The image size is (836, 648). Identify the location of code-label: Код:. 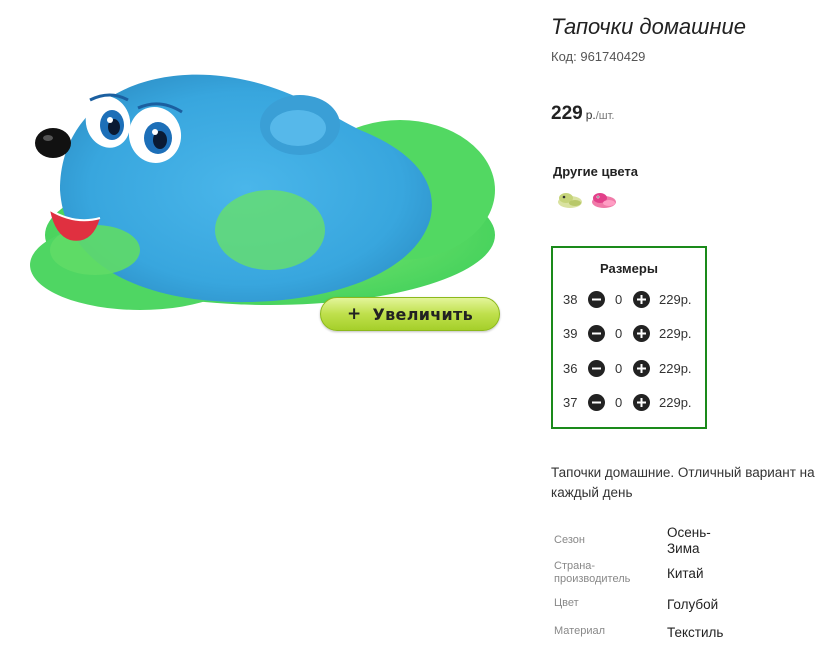
(564, 56).